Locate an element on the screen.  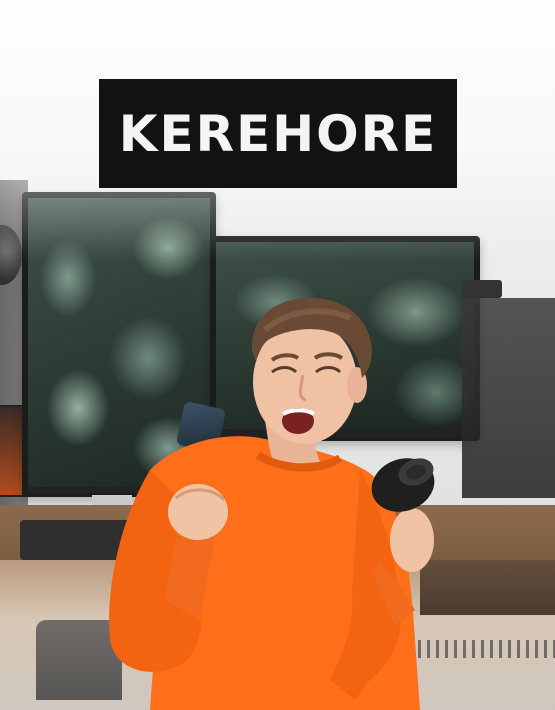
brand-title: KEREHORE is located at coordinates (278, 133).